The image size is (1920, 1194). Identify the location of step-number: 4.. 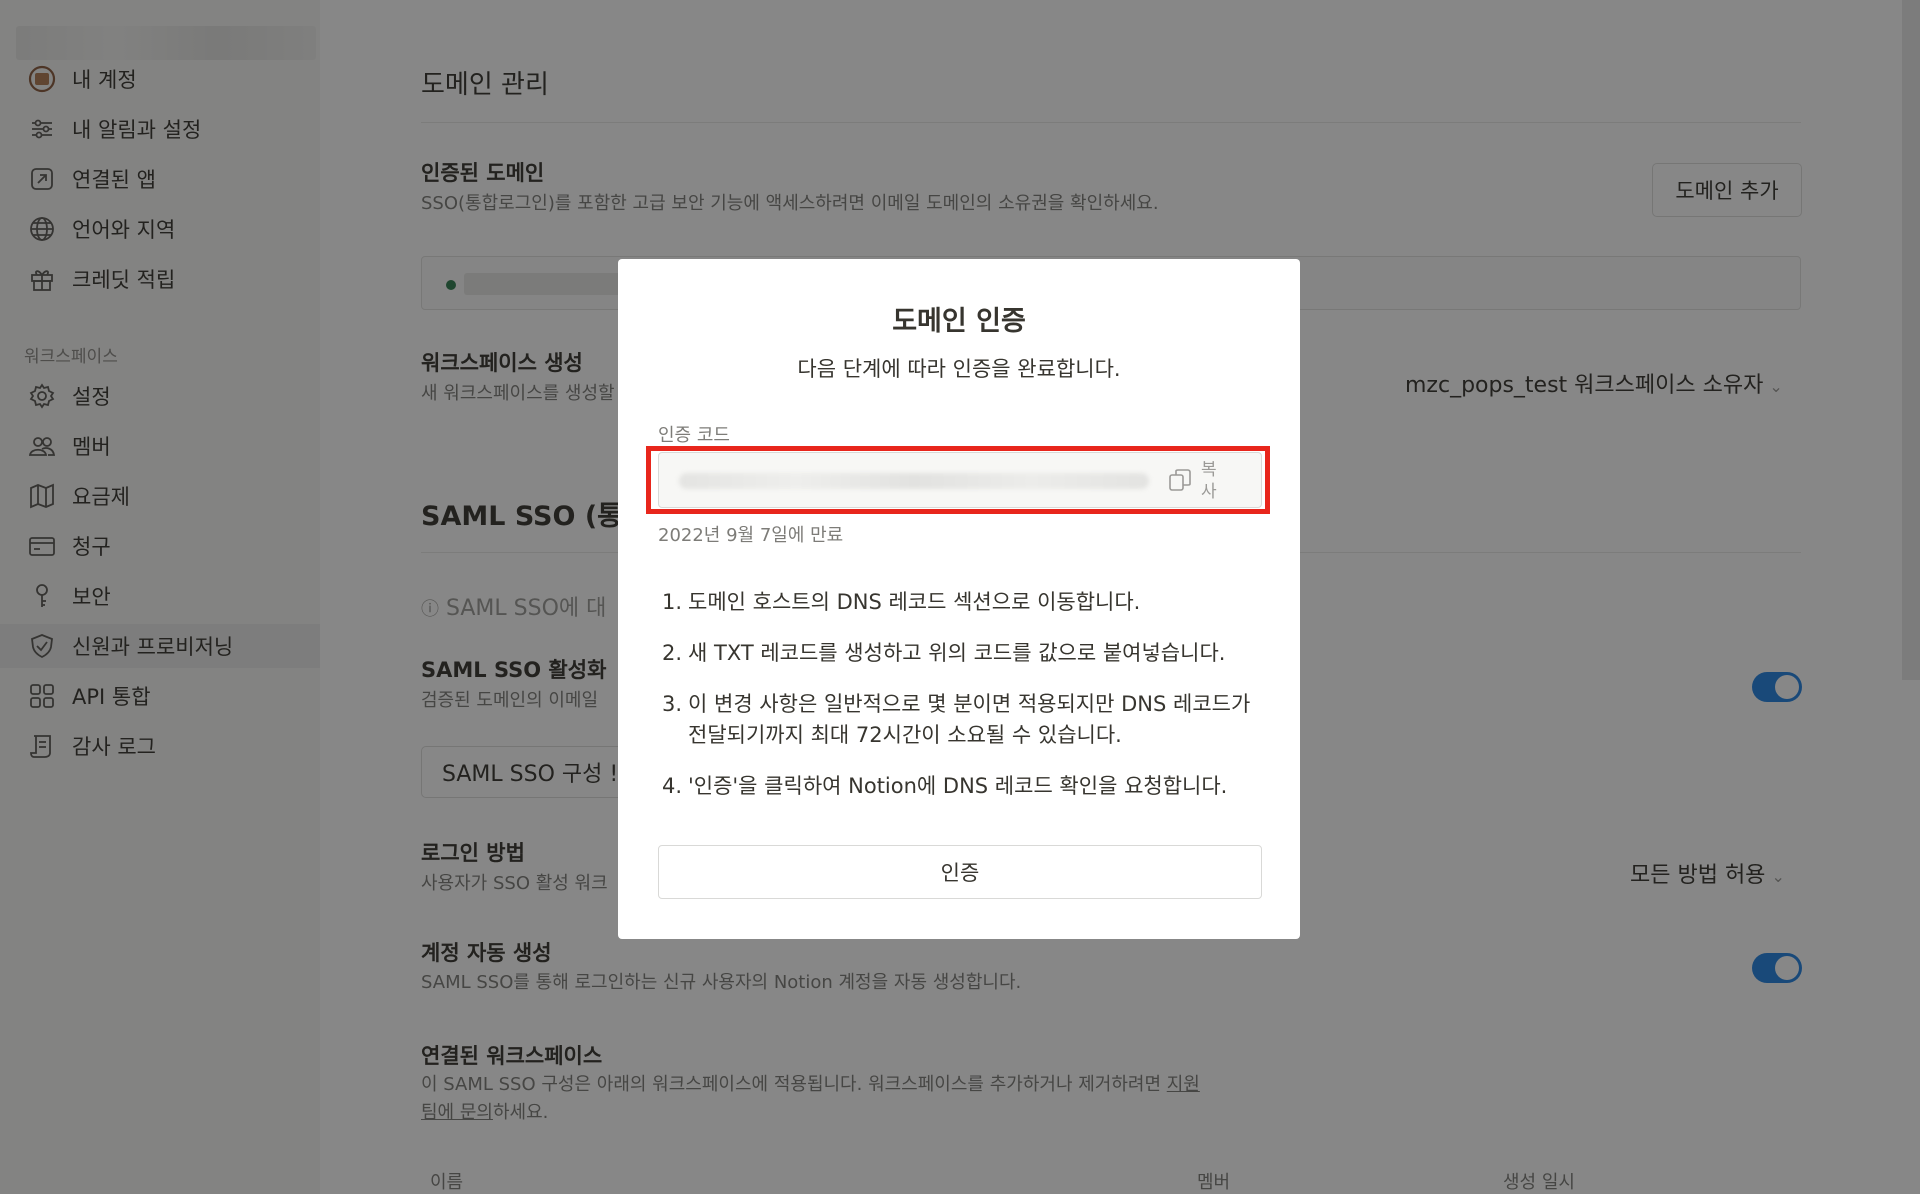
(671, 786).